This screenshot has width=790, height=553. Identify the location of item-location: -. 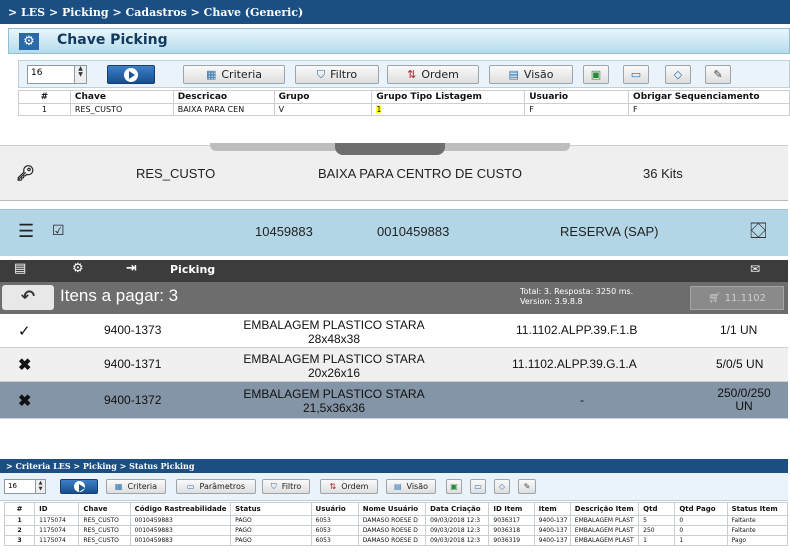
(582, 400).